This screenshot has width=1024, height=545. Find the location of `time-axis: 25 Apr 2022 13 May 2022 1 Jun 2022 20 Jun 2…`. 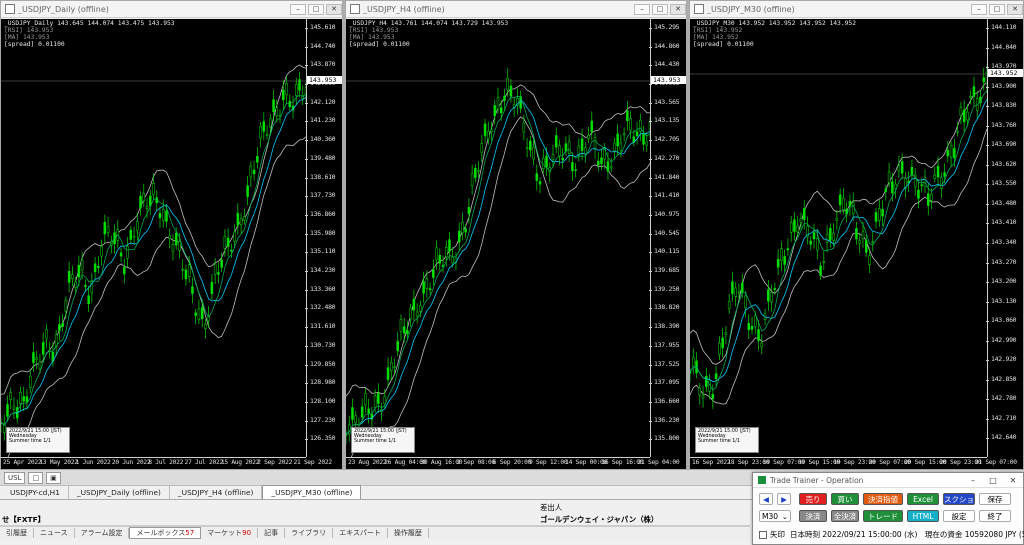

time-axis: 25 Apr 2022 13 May 2022 1 Jun 2022 20 Jun 2… is located at coordinates (166, 463).